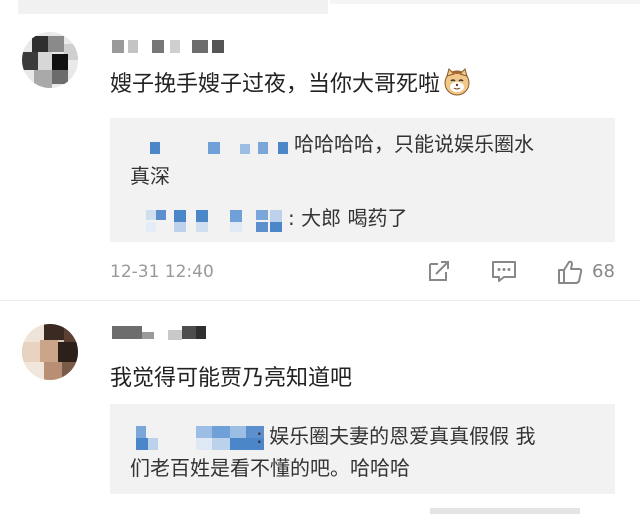  Describe the element at coordinates (457, 82) in the screenshot. I see `cat-face-icon` at that location.